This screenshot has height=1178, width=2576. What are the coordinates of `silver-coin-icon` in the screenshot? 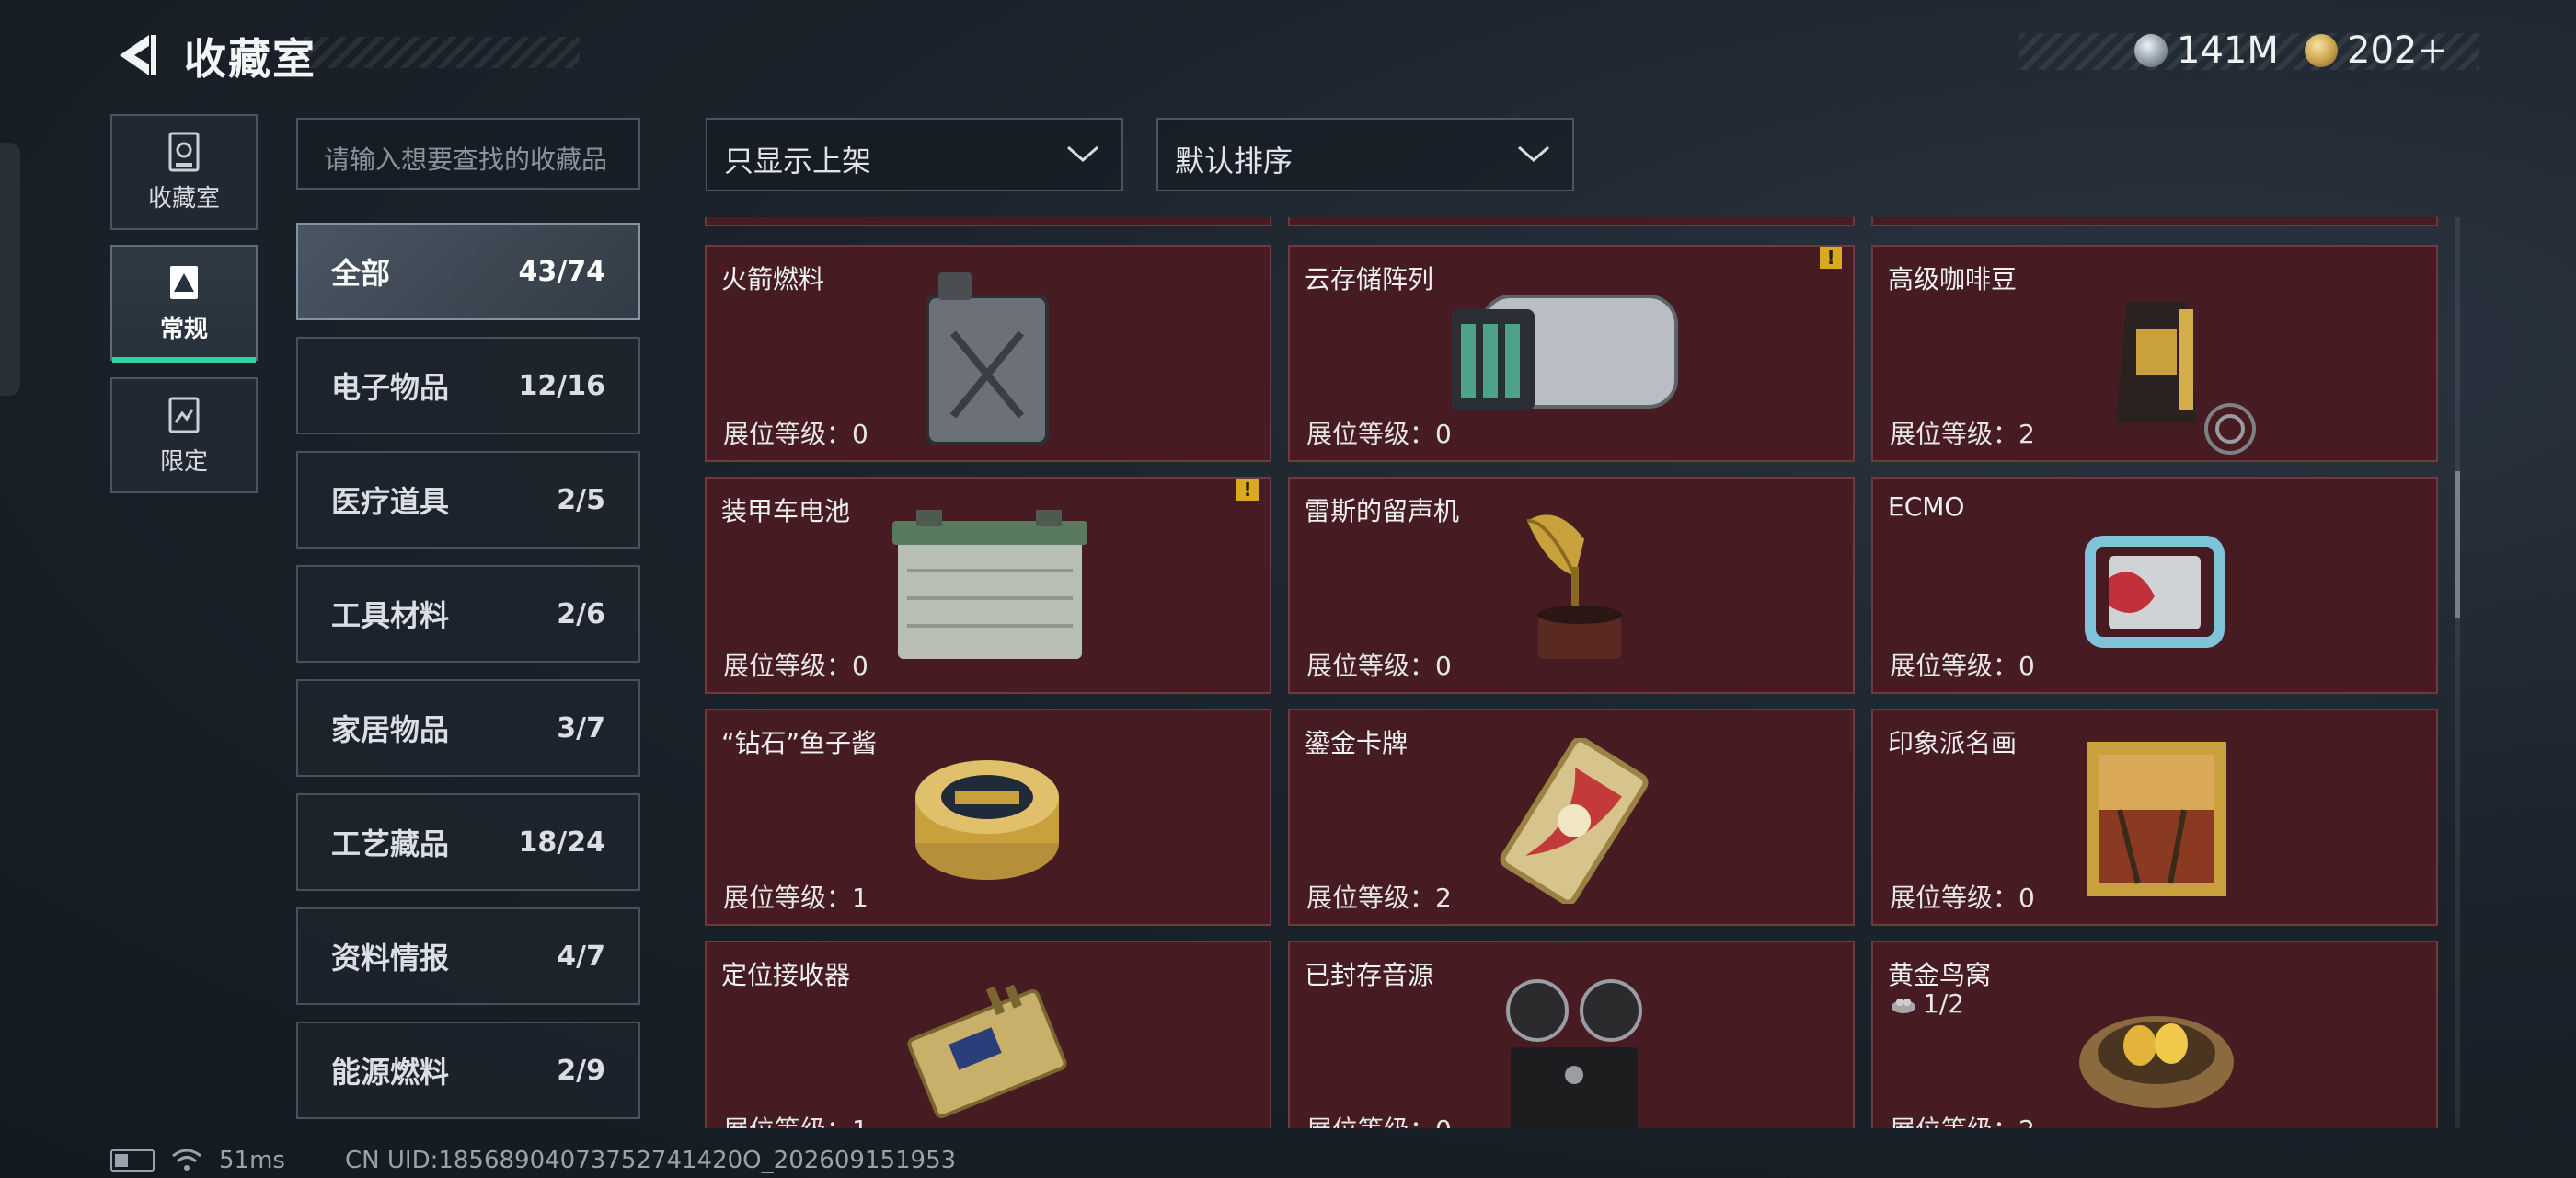 It's located at (2151, 50).